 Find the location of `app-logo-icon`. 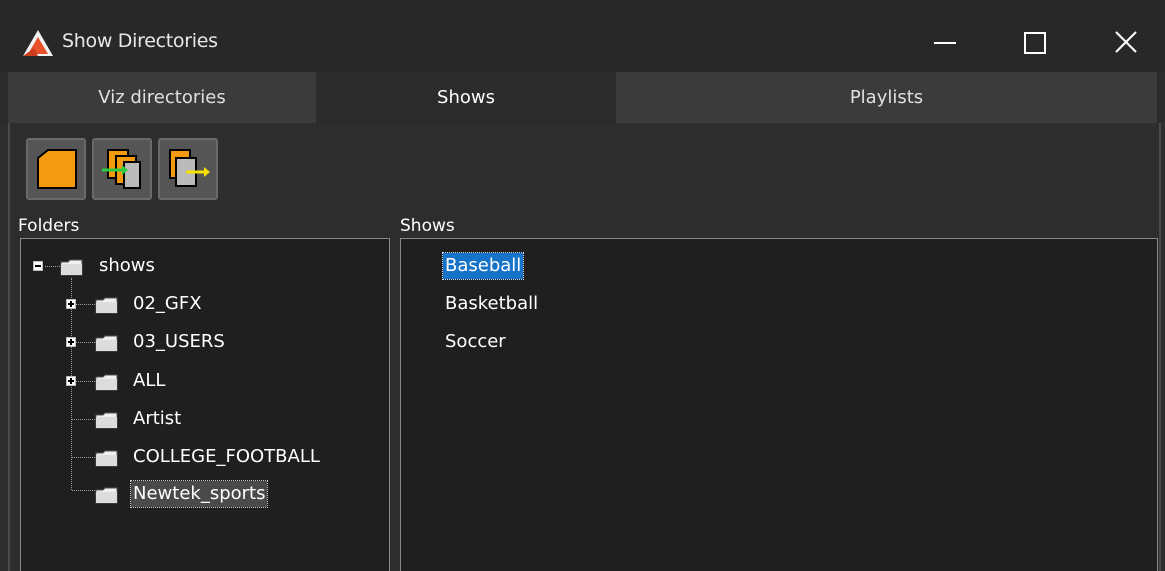

app-logo-icon is located at coordinates (38, 43).